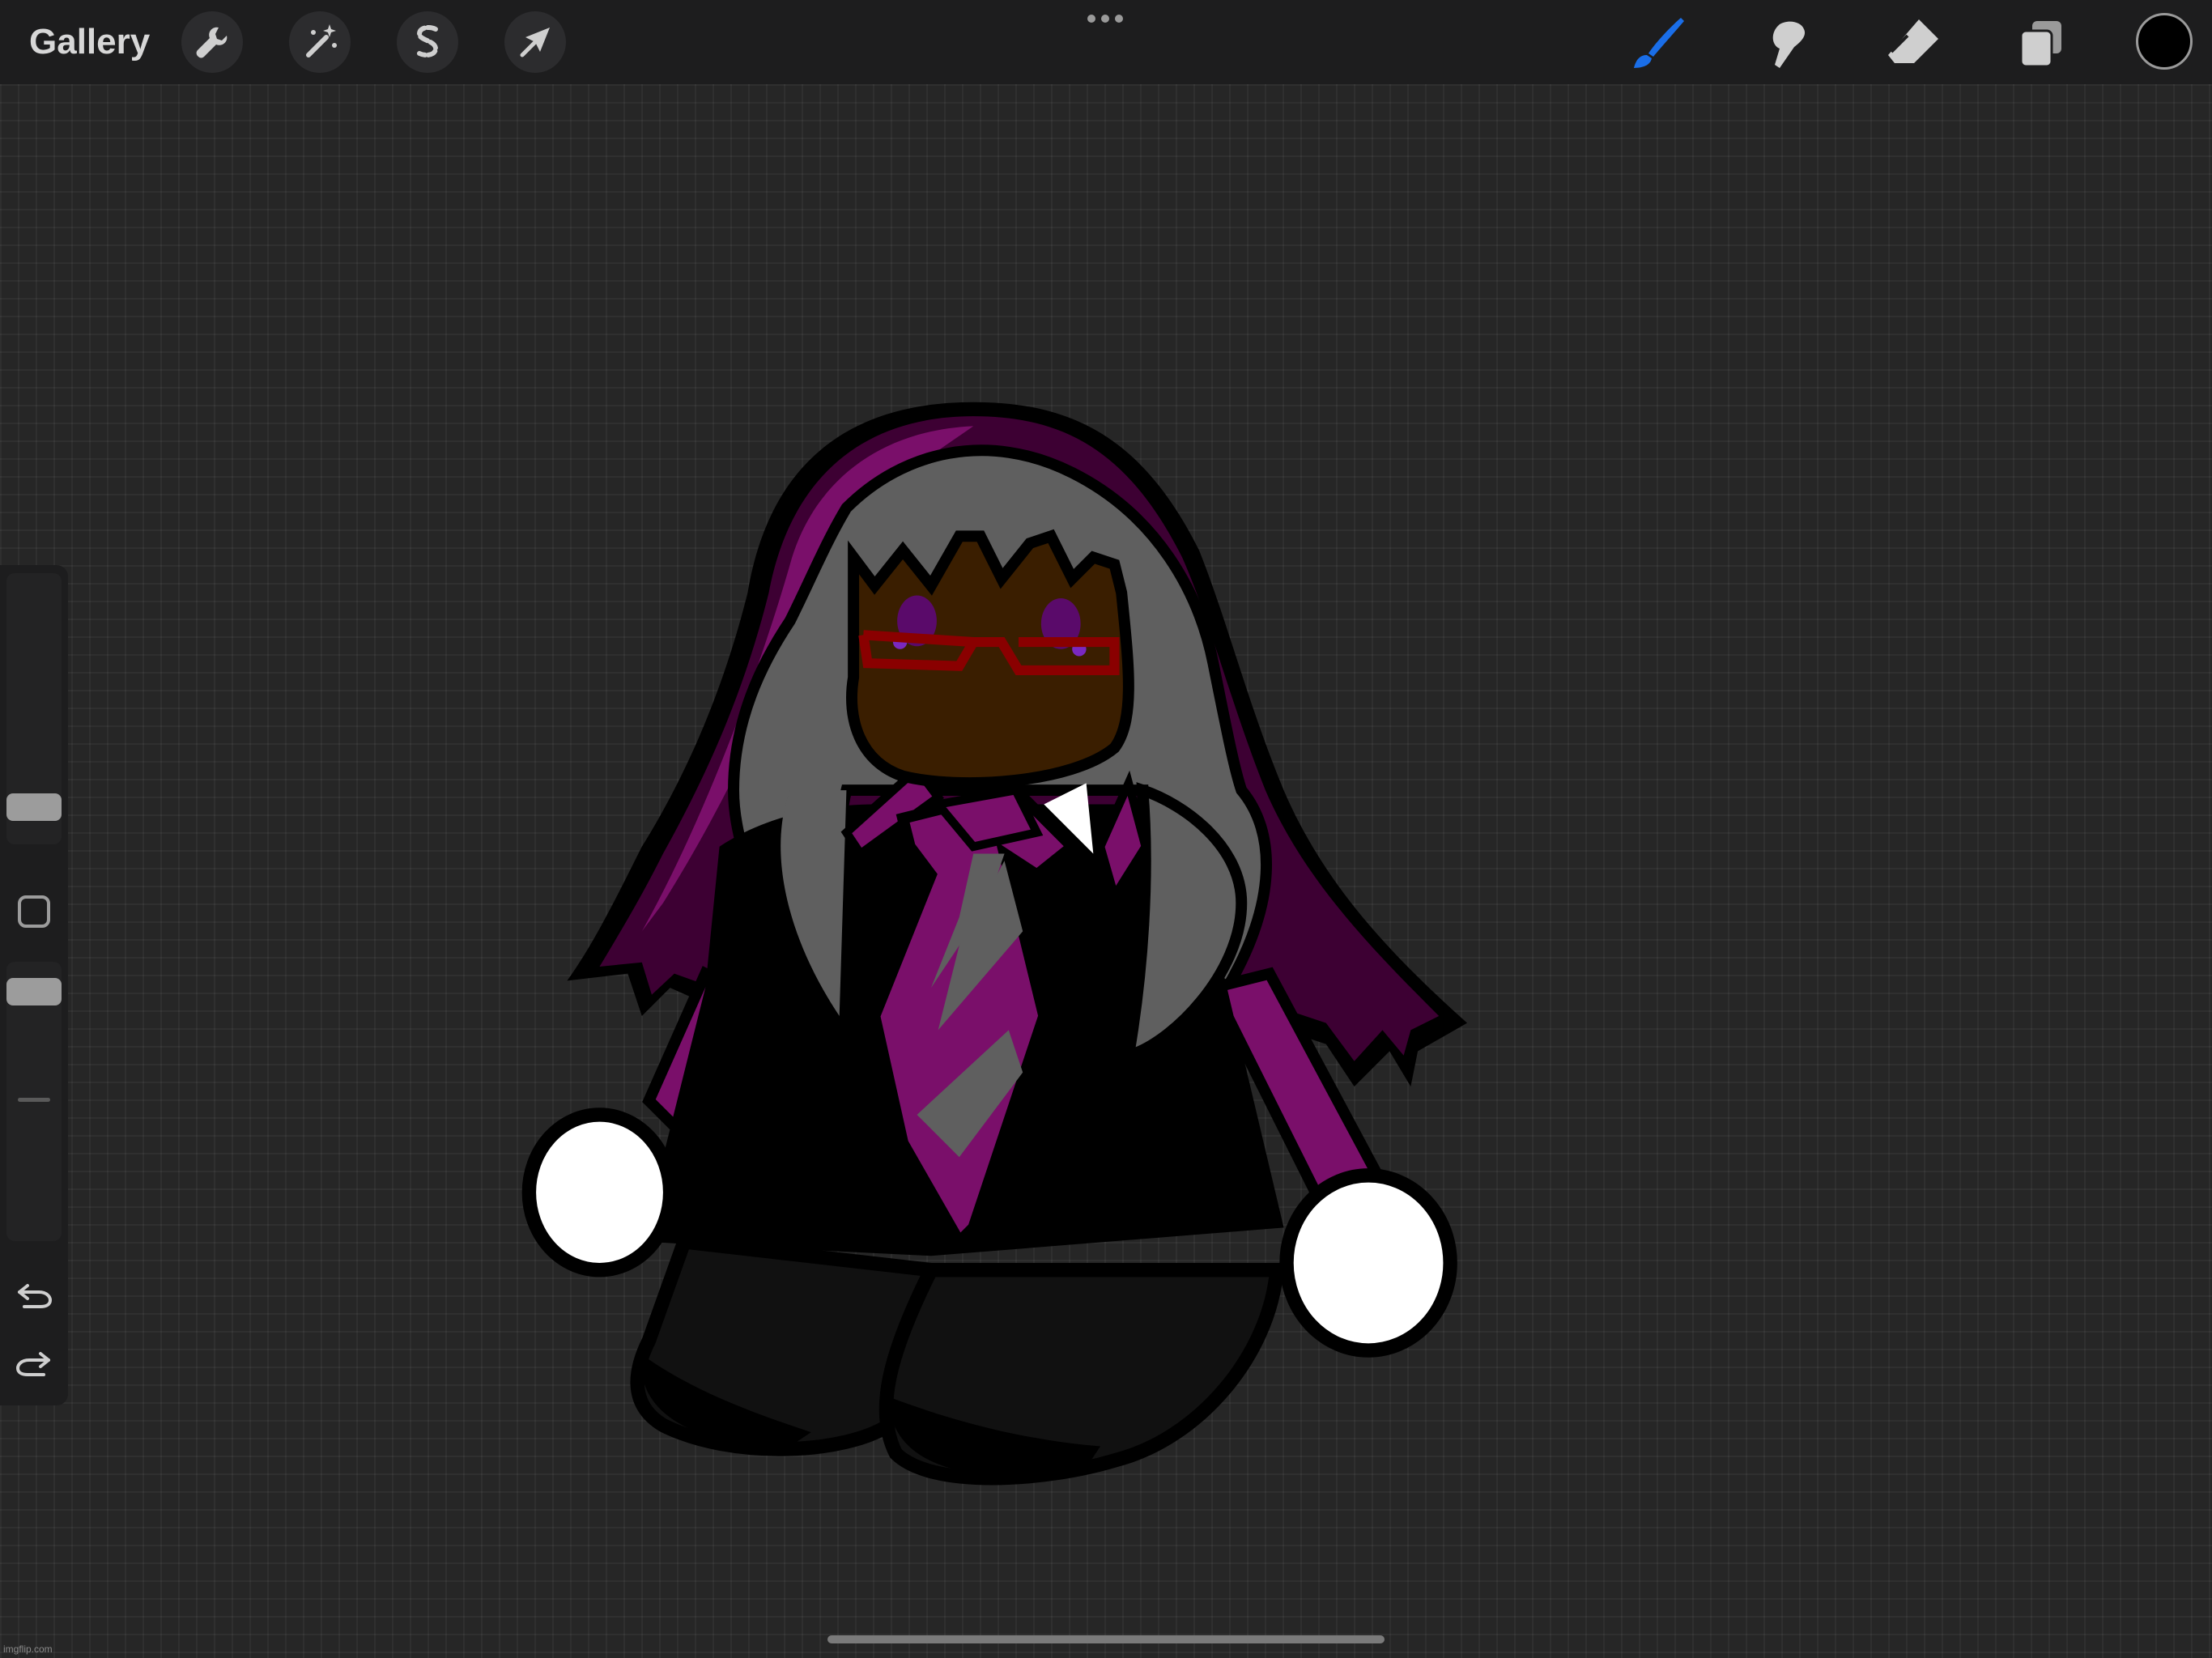  I want to click on magic-wand-icon, so click(322, 40).